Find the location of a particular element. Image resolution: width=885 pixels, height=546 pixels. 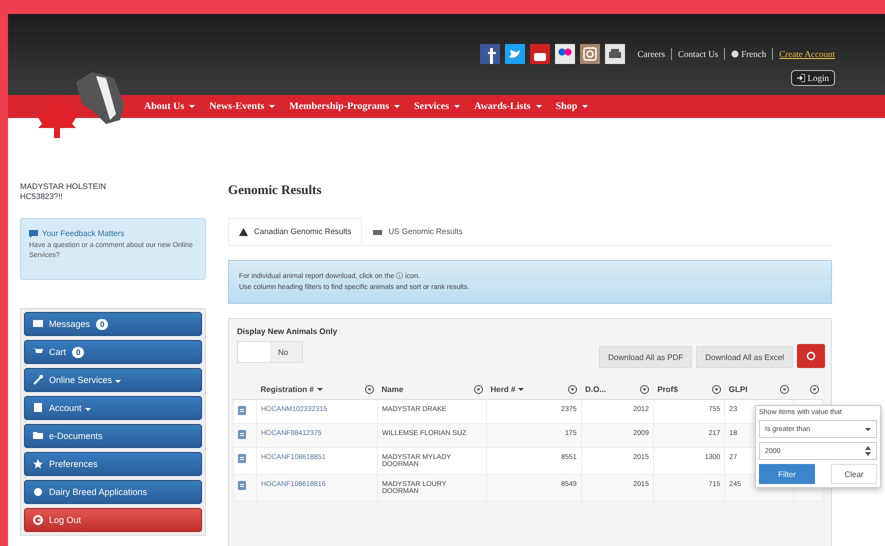

globe-icon is located at coordinates (735, 54).